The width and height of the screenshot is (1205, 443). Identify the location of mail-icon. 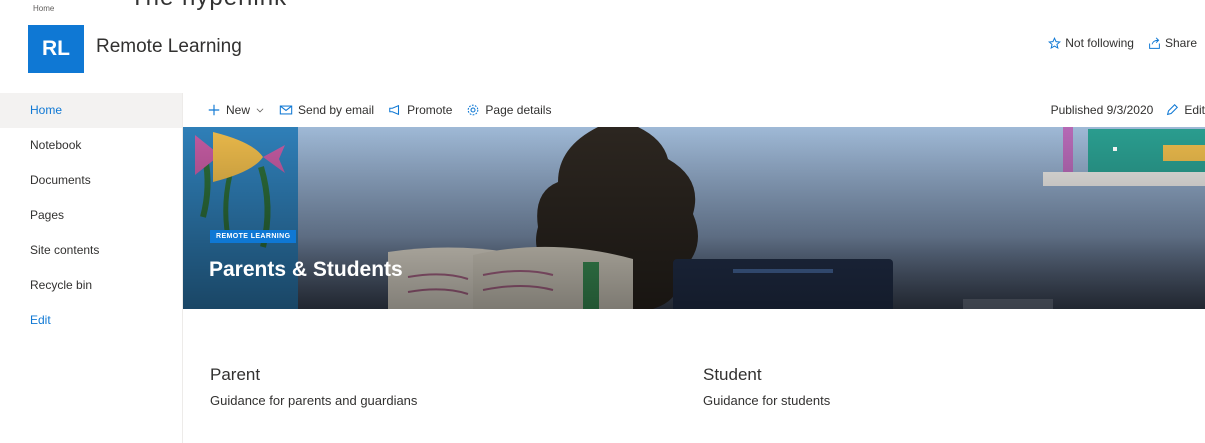
(286, 110).